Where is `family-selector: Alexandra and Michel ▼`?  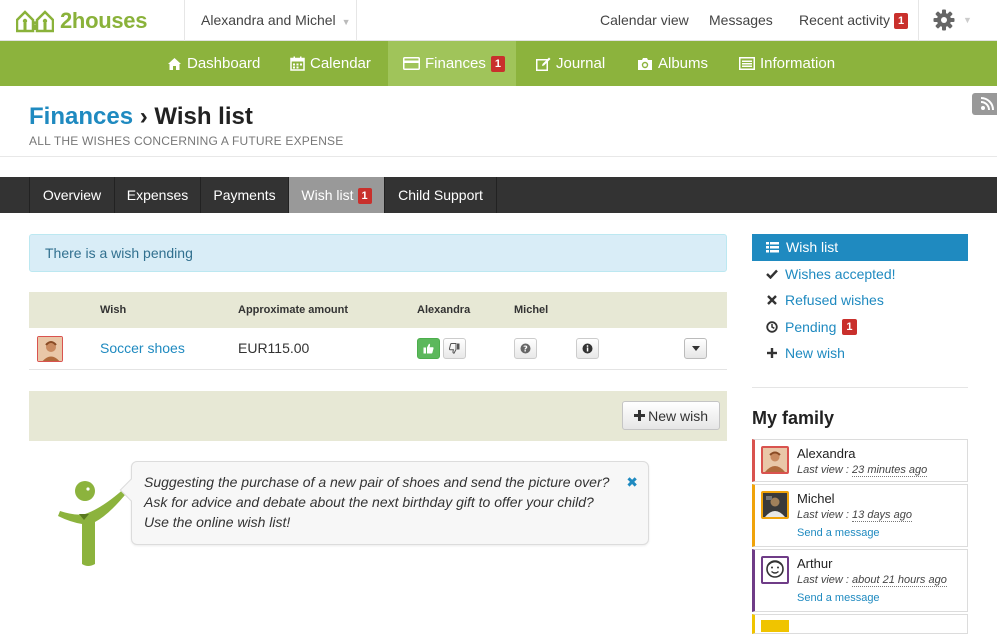 family-selector: Alexandra and Michel ▼ is located at coordinates (270, 20).